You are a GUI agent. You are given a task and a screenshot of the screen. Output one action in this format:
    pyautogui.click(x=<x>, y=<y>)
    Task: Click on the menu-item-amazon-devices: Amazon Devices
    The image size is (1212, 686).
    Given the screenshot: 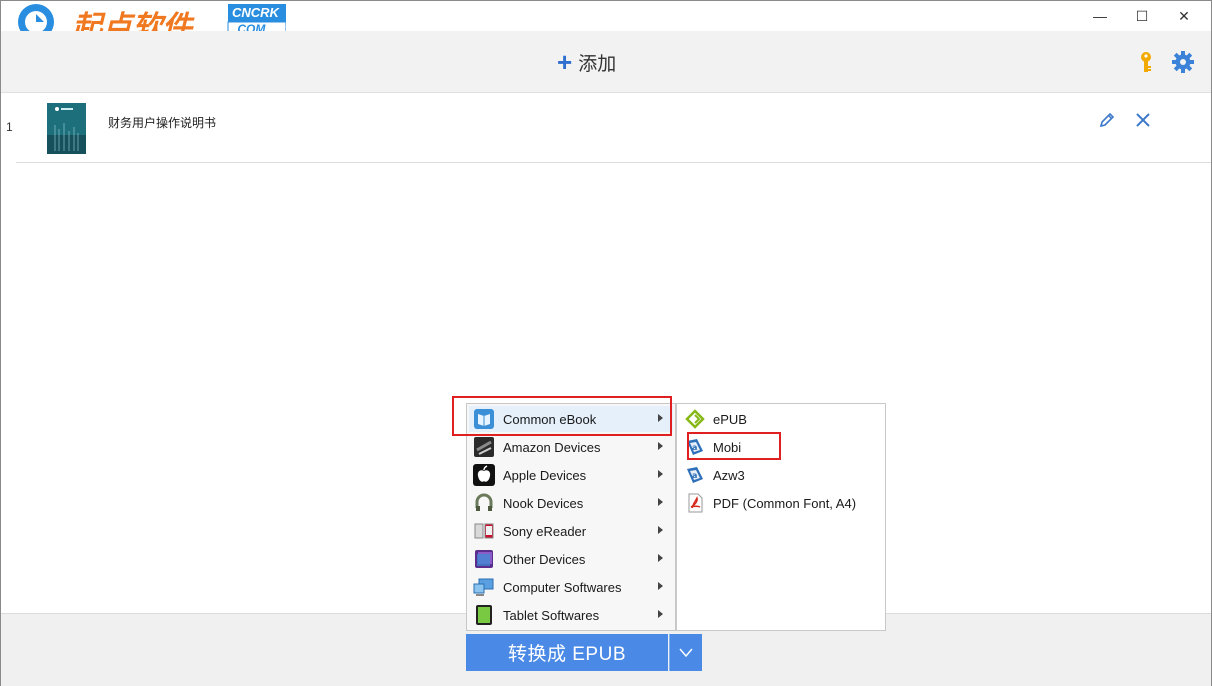 What is the action you would take?
    pyautogui.click(x=571, y=447)
    